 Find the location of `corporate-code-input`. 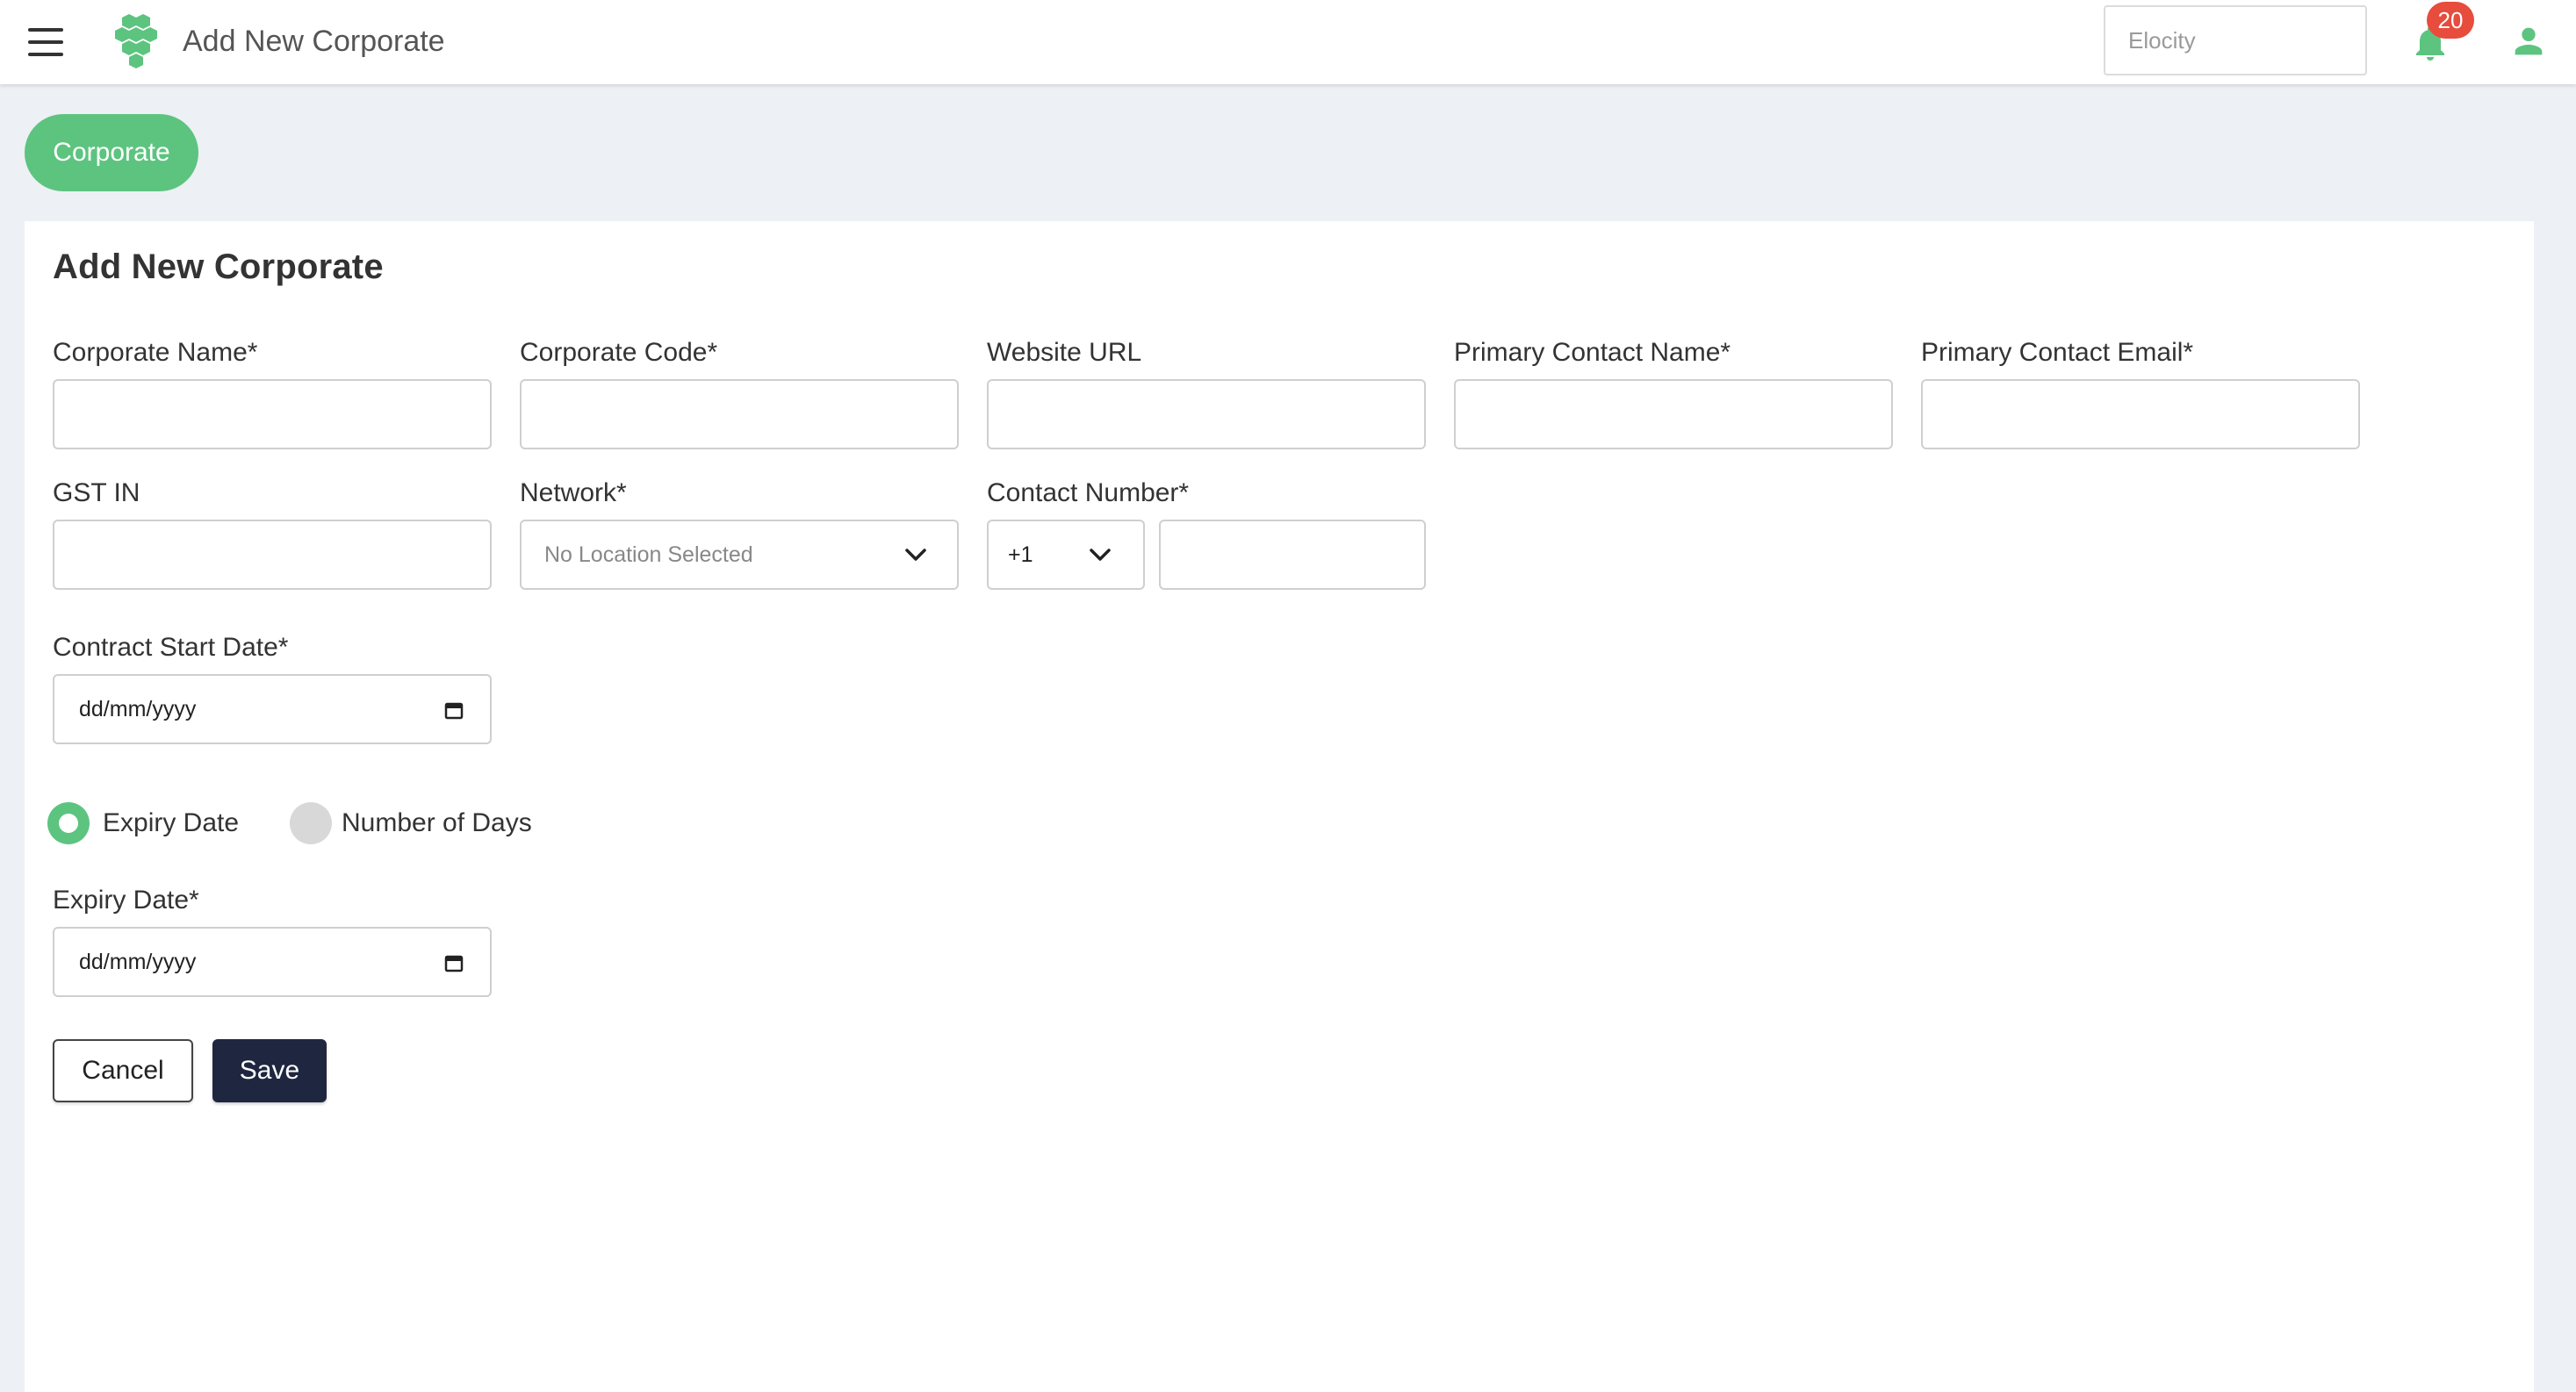

corporate-code-input is located at coordinates (739, 414).